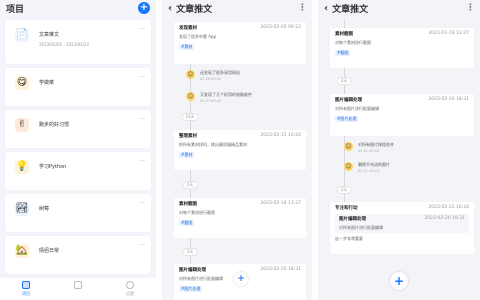  What do you see at coordinates (22, 35) in the screenshot?
I see `document-icon: 📄` at bounding box center [22, 35].